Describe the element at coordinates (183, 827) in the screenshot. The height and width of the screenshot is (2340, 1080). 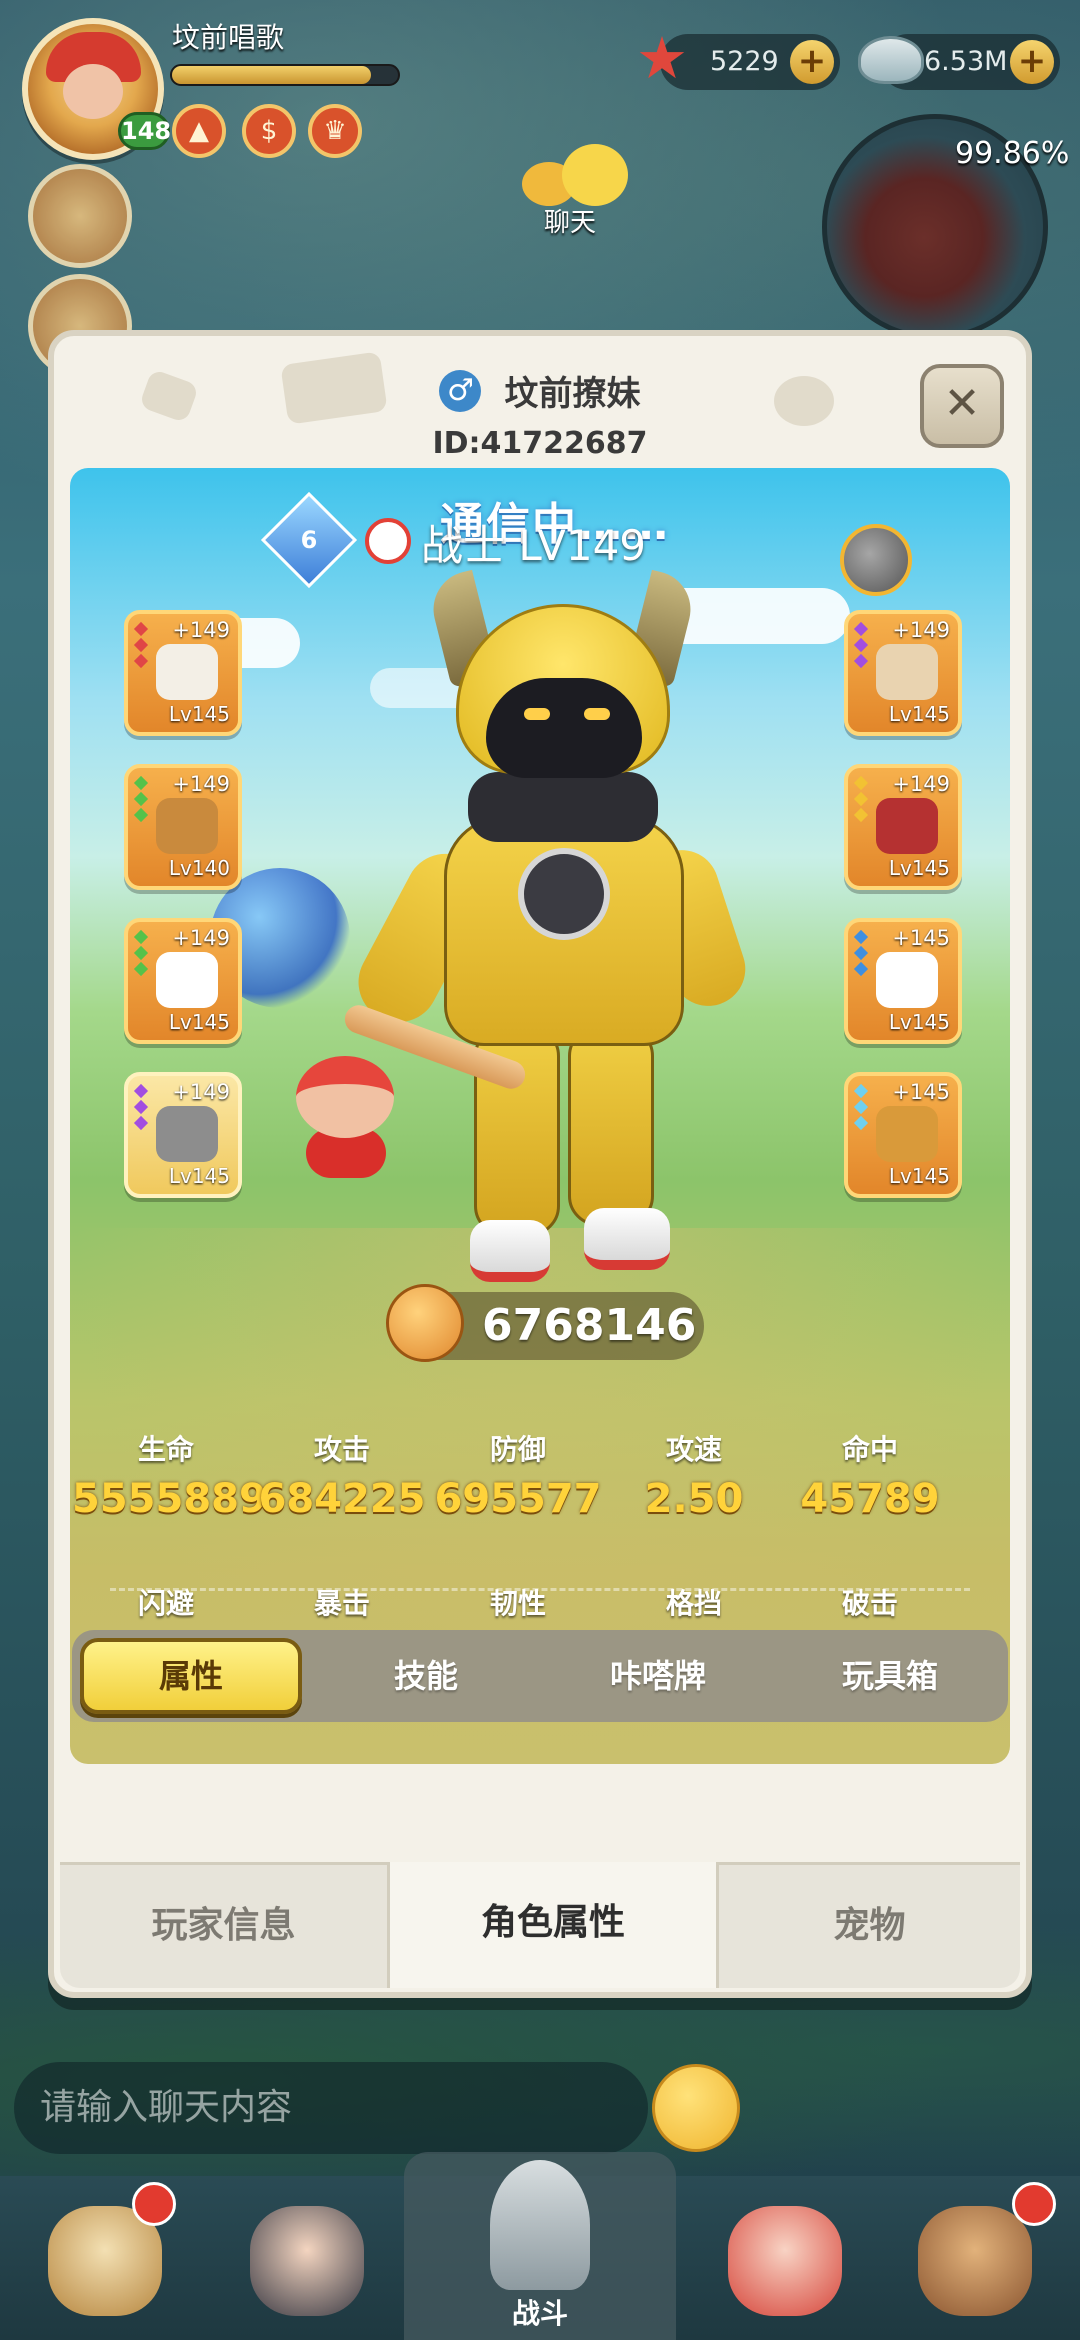
I see `equip-slot-left-2: +149 Lv140` at that location.